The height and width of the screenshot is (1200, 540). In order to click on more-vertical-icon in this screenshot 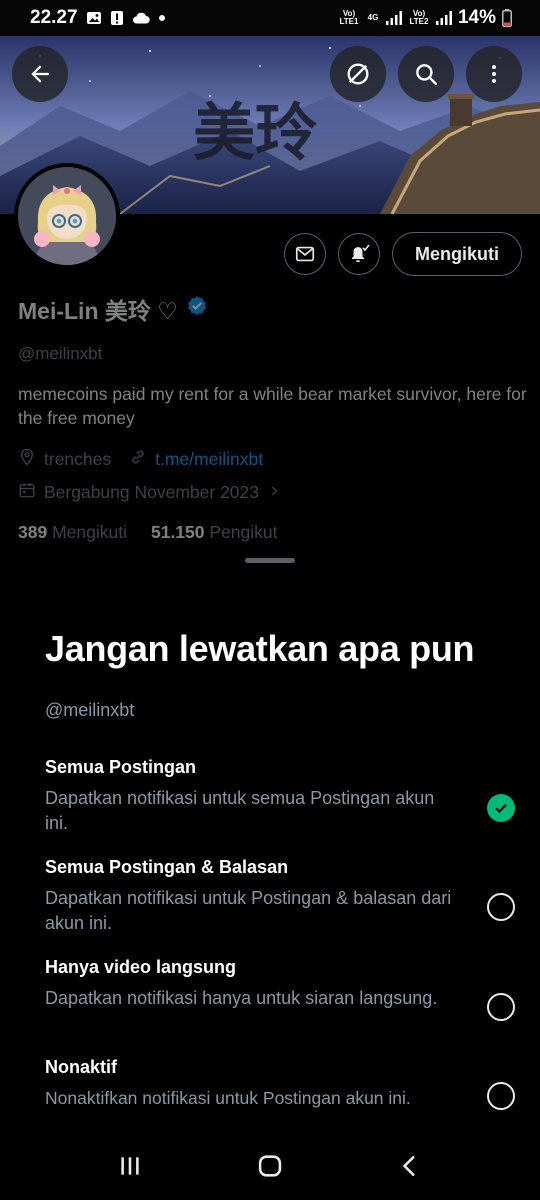, I will do `click(494, 74)`.